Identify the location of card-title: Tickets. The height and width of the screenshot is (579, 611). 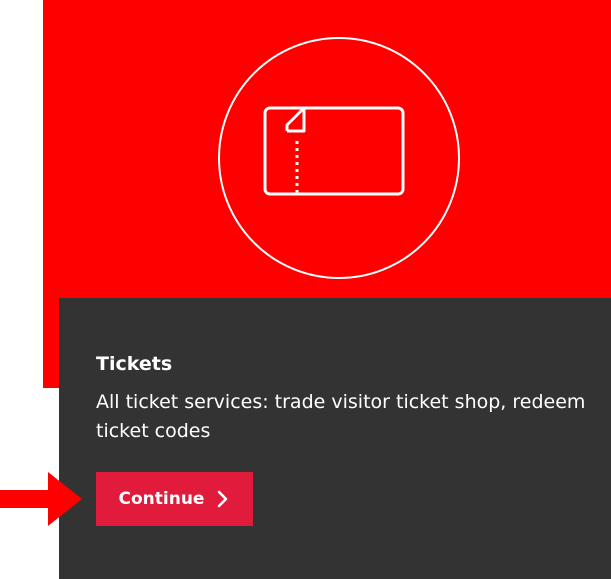
(134, 364).